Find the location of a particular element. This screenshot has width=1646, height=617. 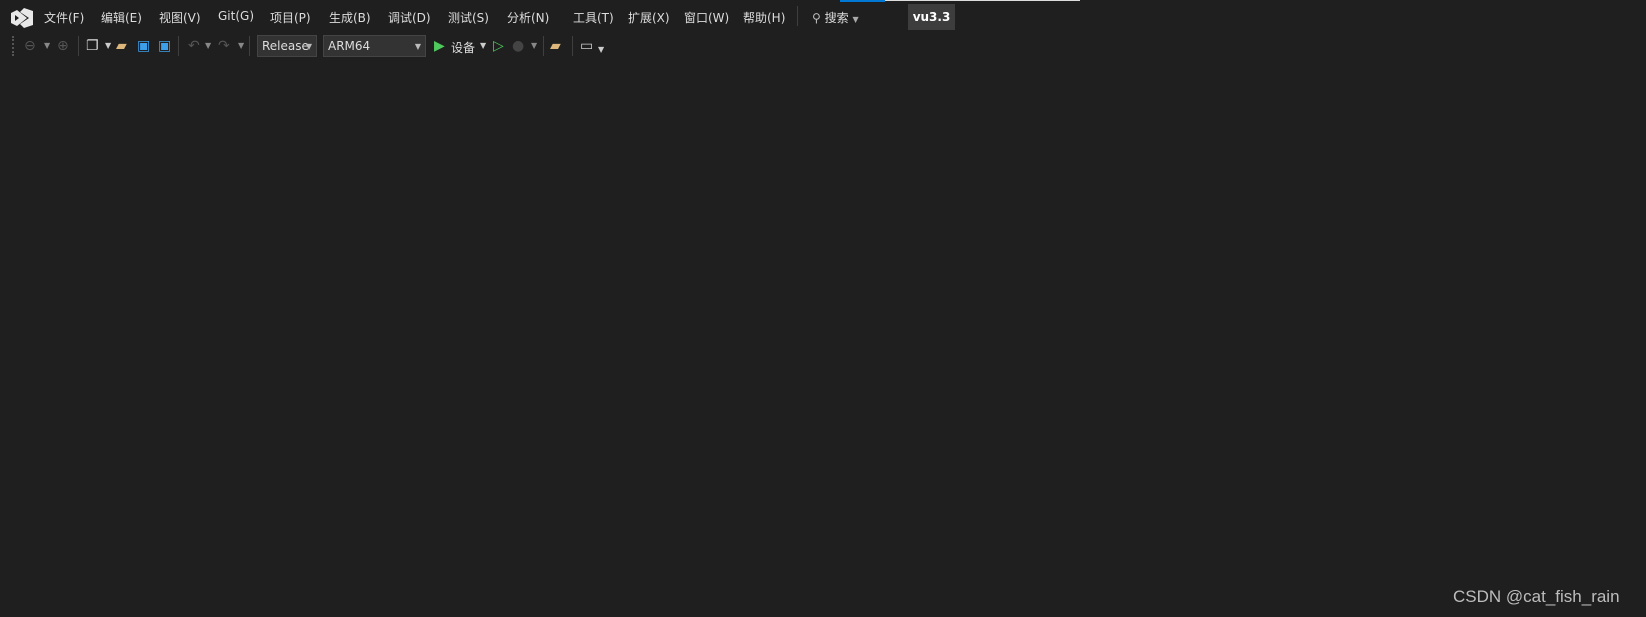

configuration-value: Release is located at coordinates (285, 46).